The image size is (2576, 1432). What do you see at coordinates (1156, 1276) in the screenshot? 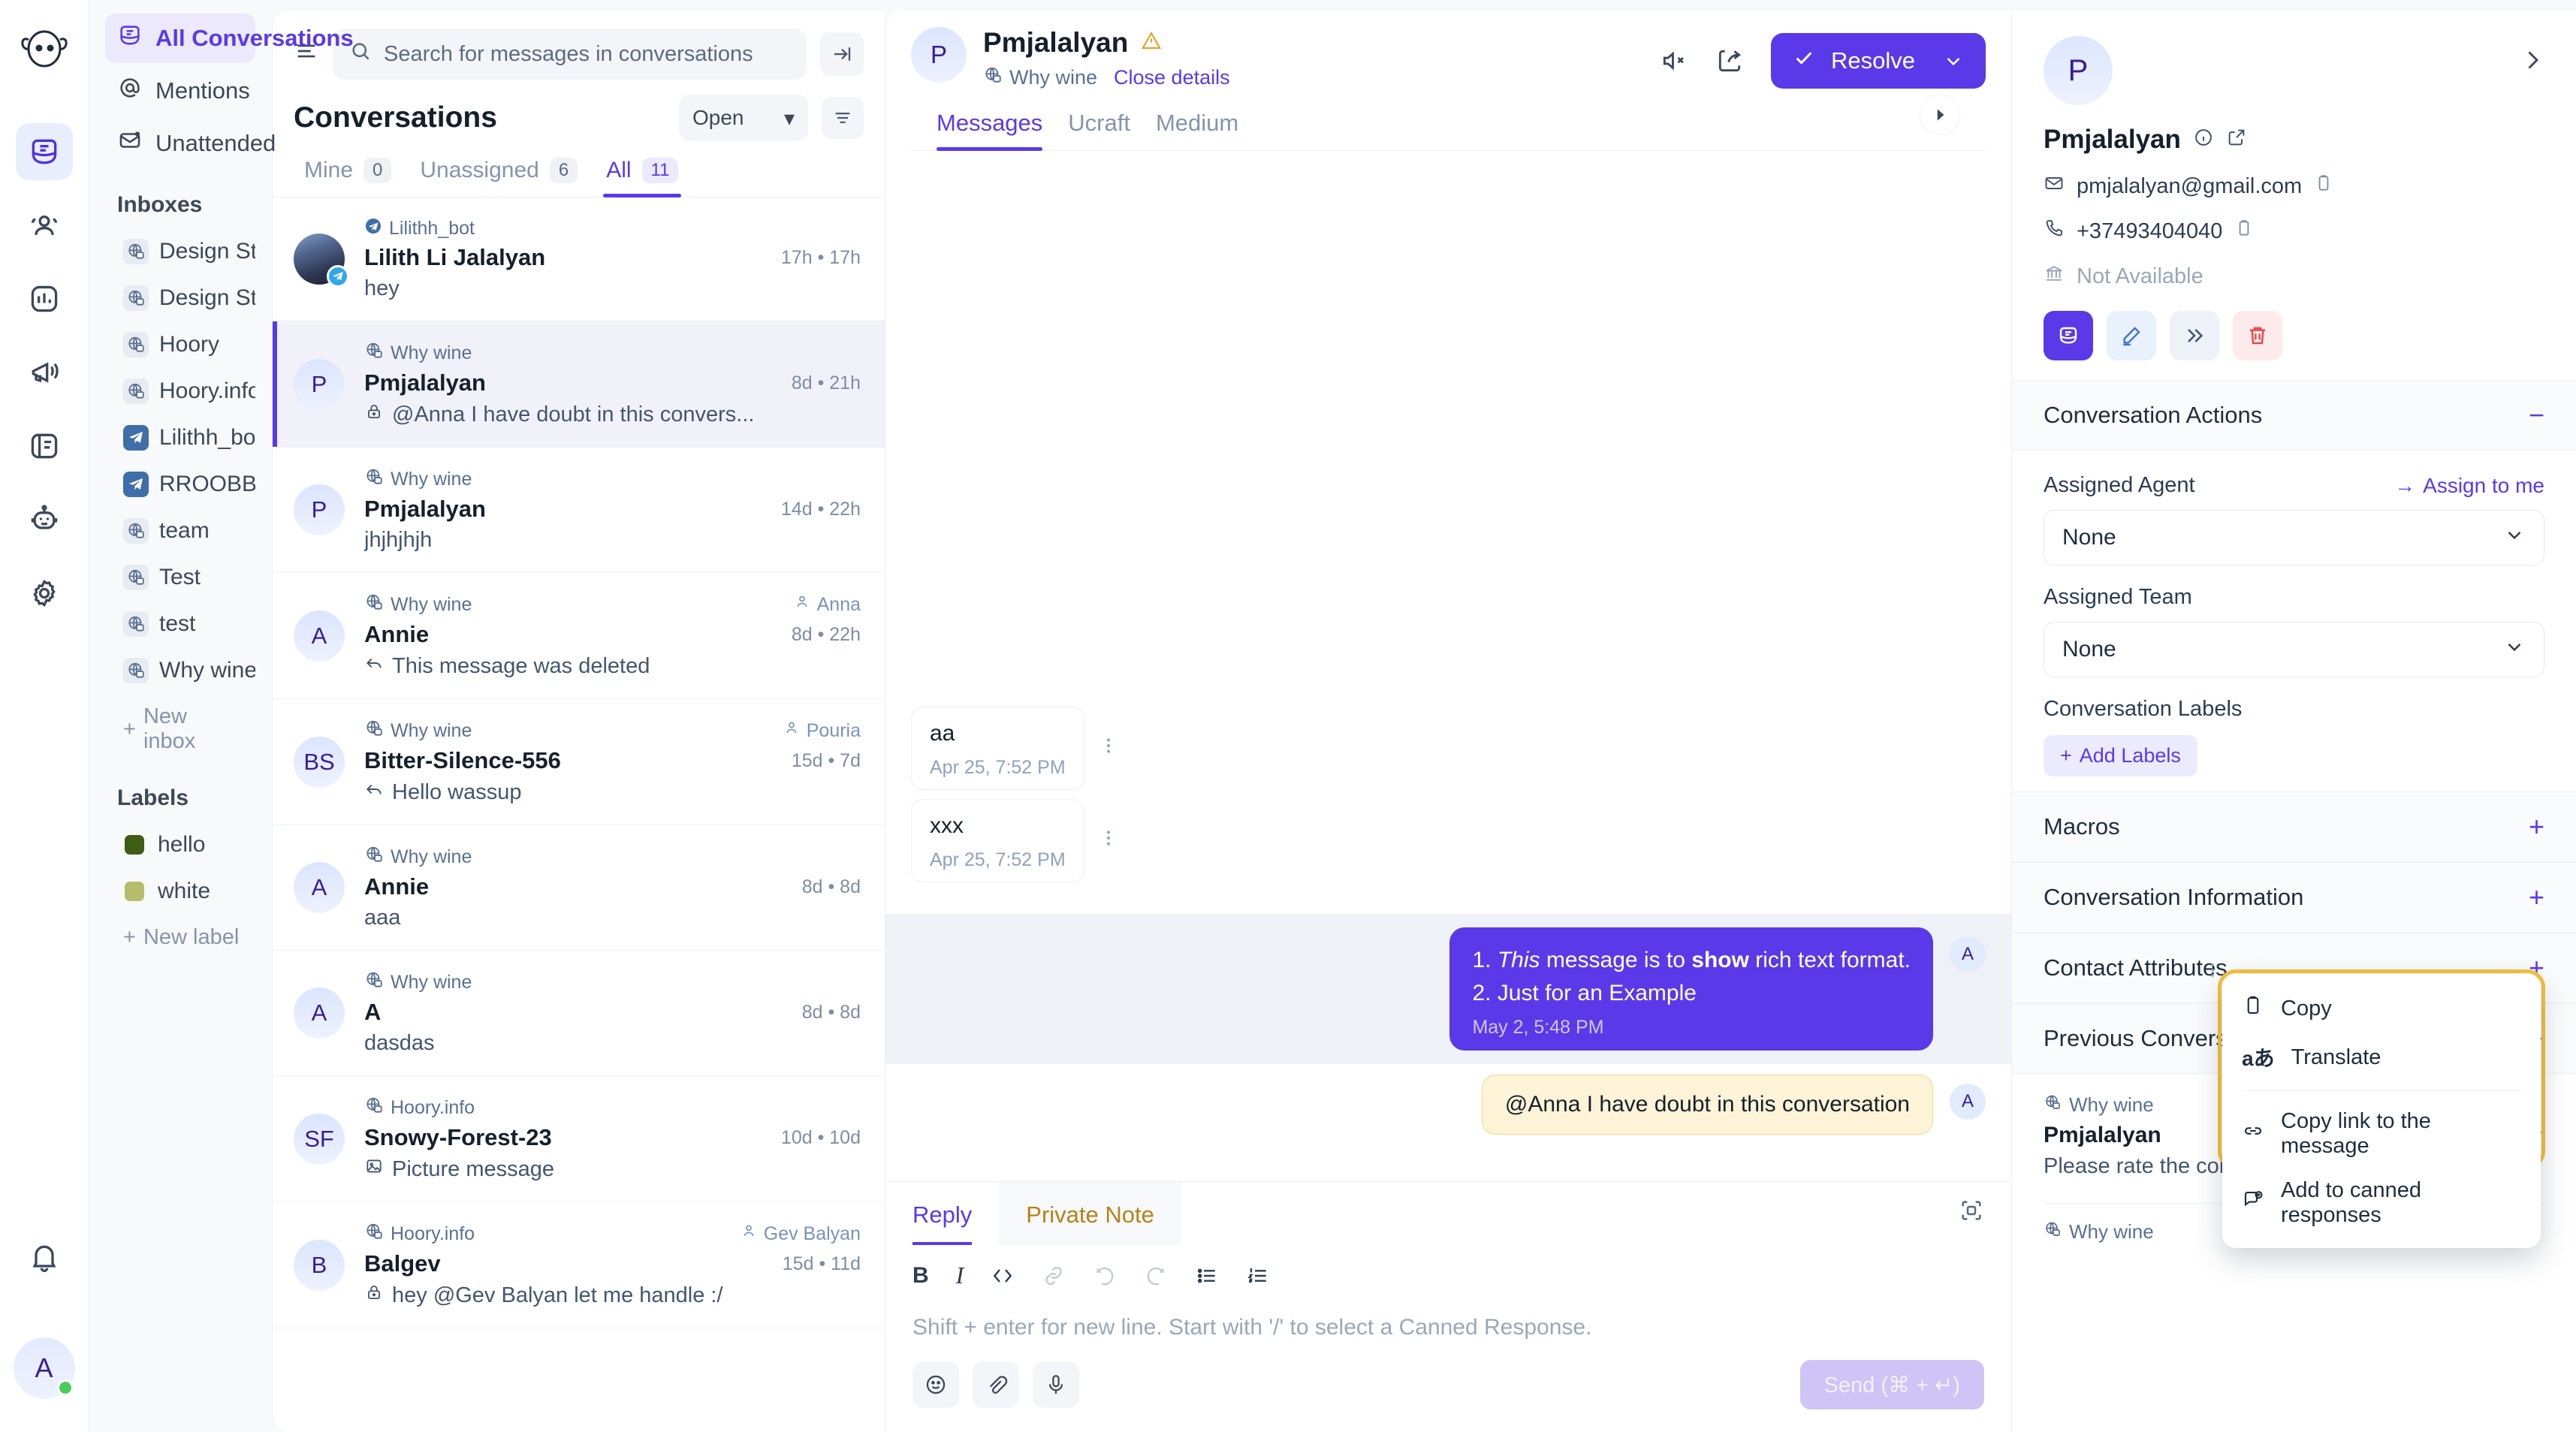
I see `redo-icon` at bounding box center [1156, 1276].